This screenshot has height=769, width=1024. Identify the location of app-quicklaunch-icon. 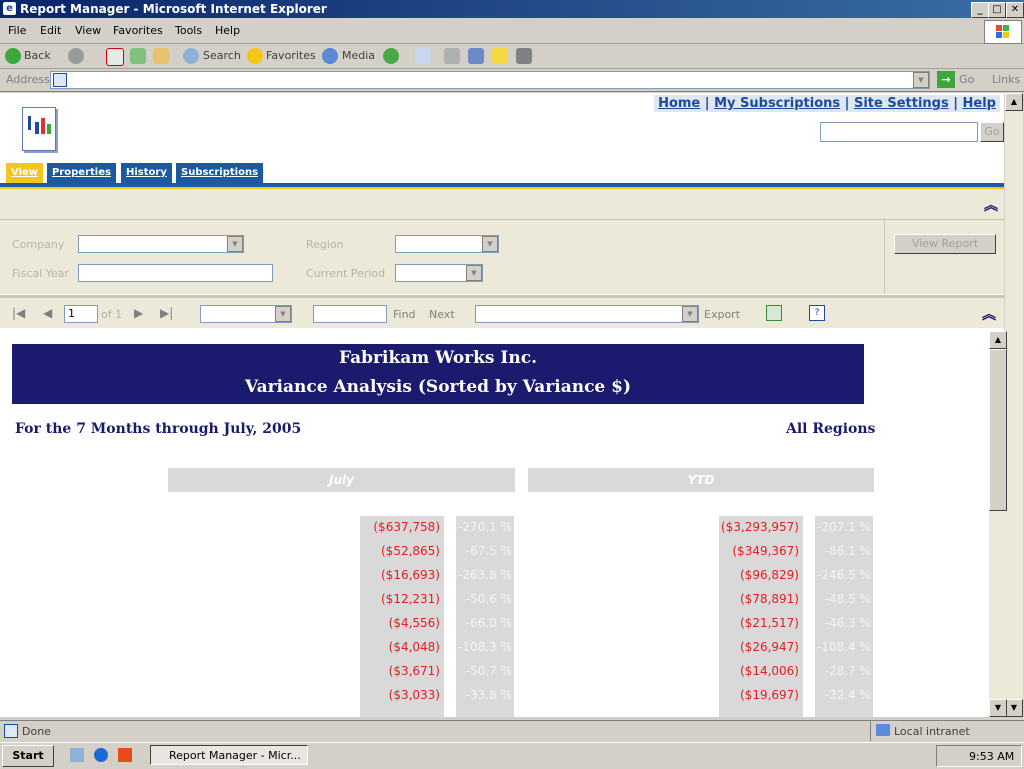
(125, 755).